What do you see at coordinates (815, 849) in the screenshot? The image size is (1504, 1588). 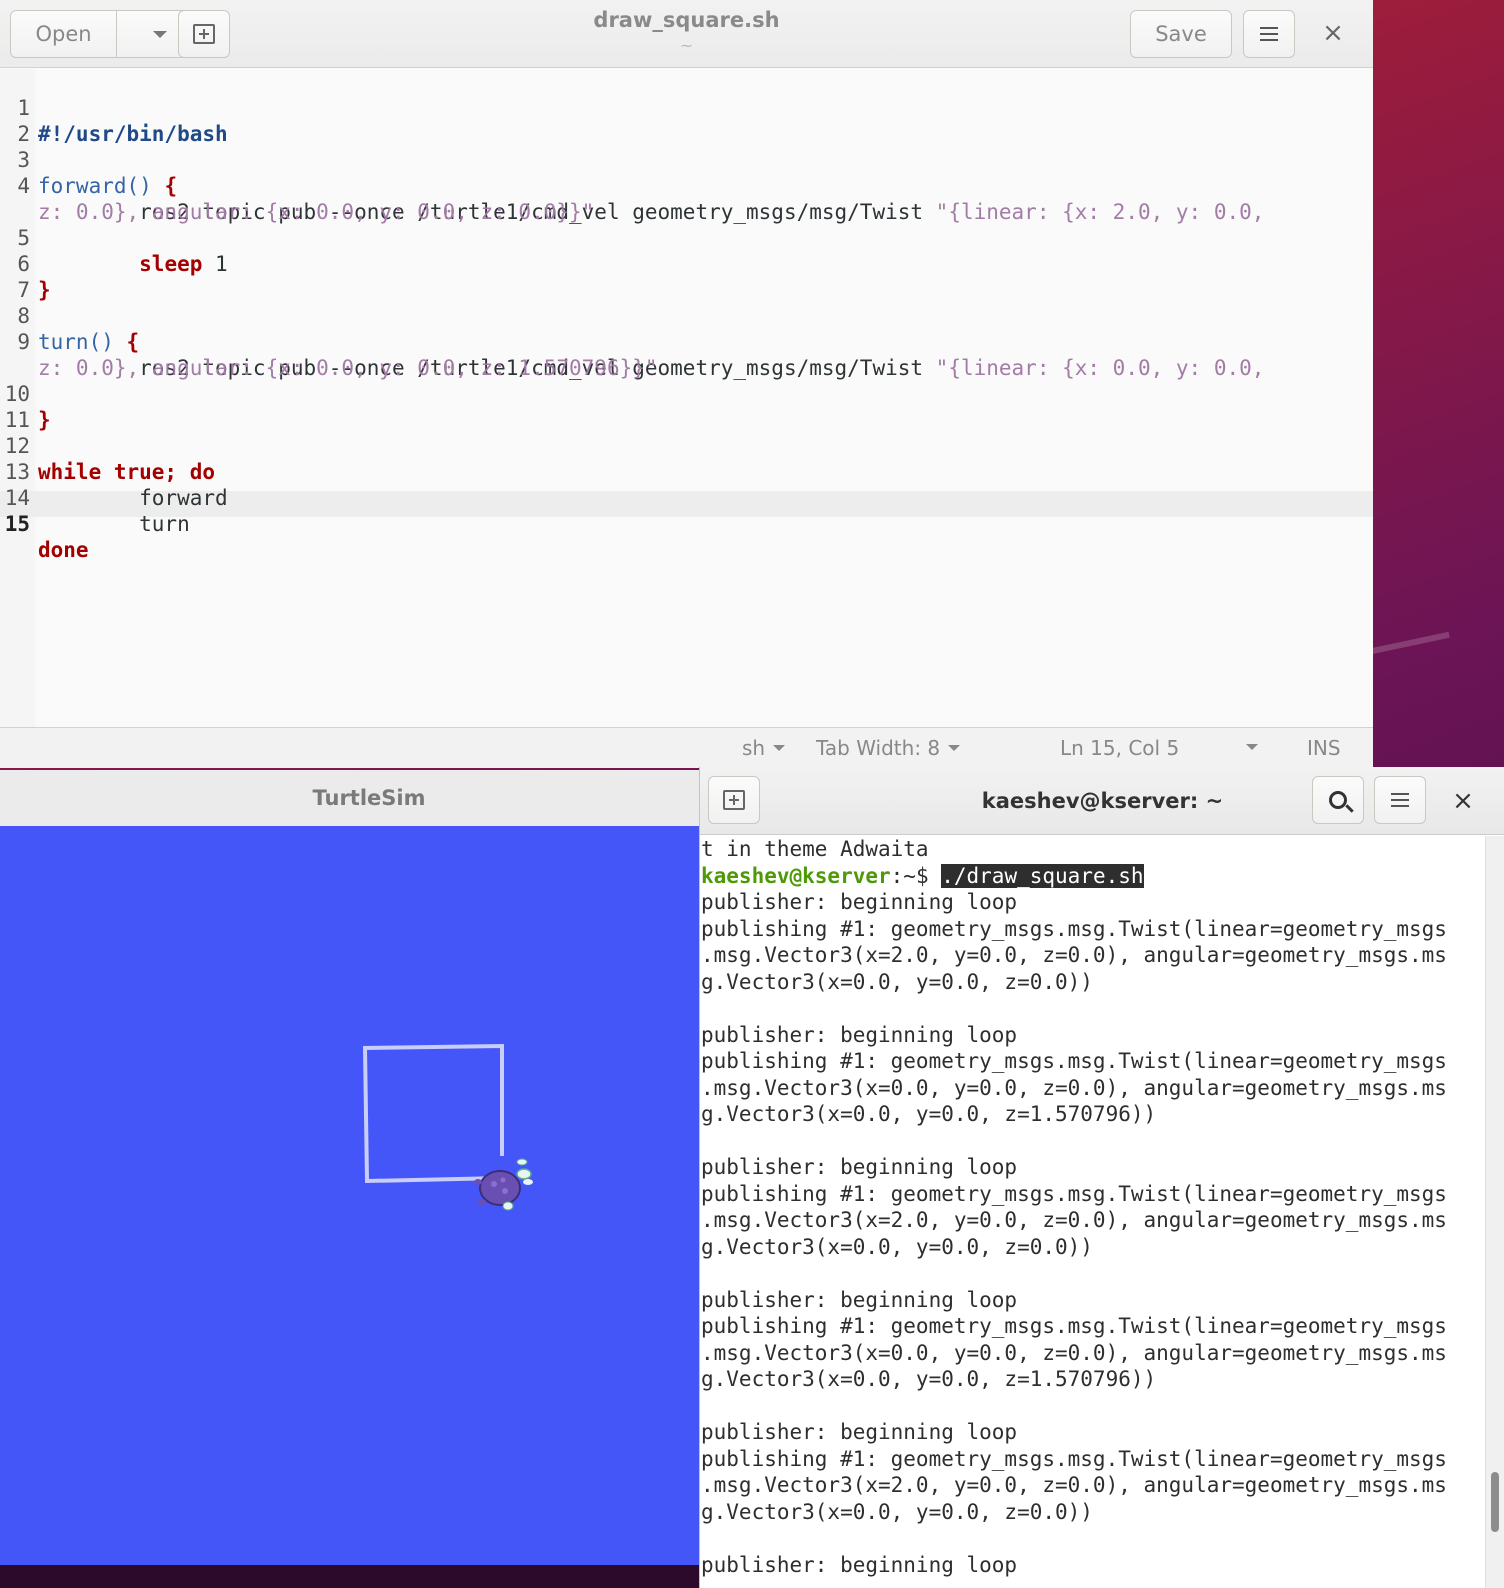 I see `terminal-line: t in theme Adwaita` at bounding box center [815, 849].